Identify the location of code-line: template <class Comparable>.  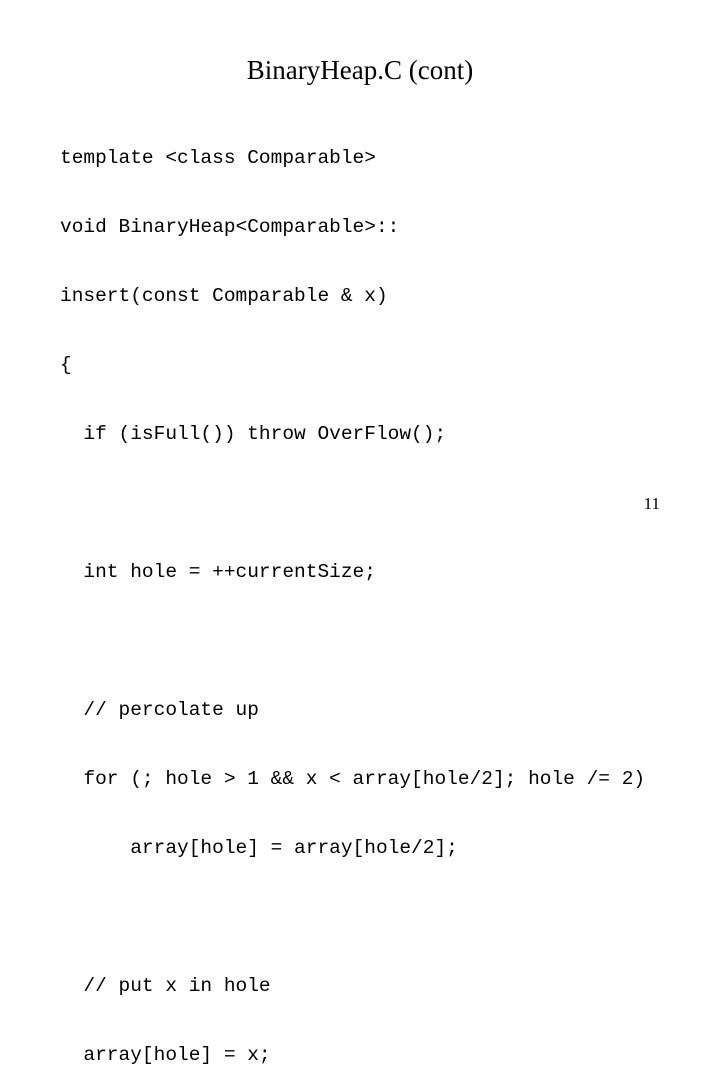
(218, 158).